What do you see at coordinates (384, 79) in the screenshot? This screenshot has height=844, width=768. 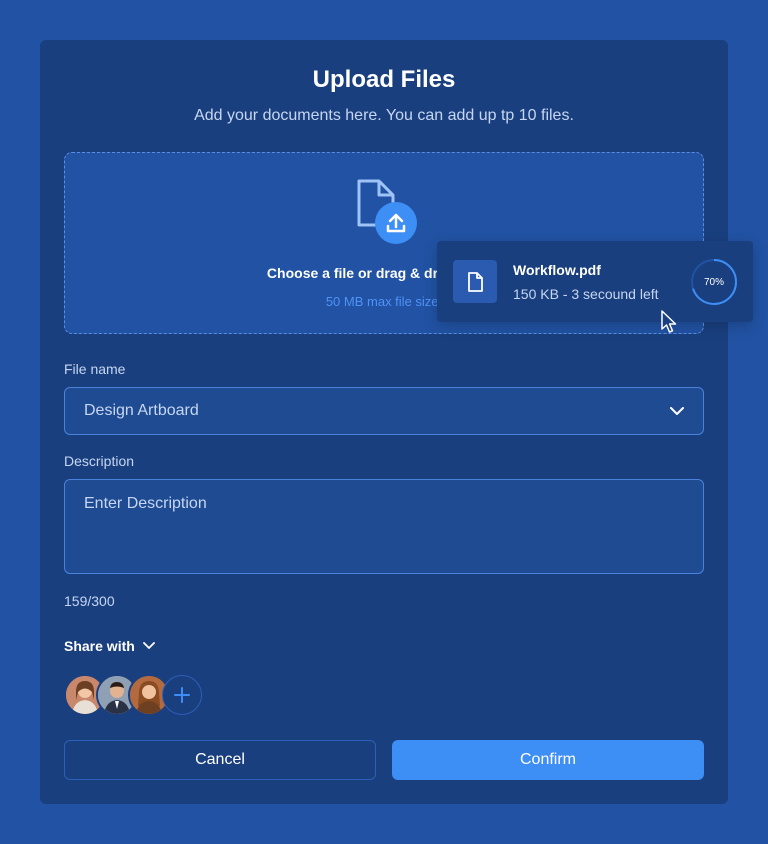 I see `modal-title: Upload Files` at bounding box center [384, 79].